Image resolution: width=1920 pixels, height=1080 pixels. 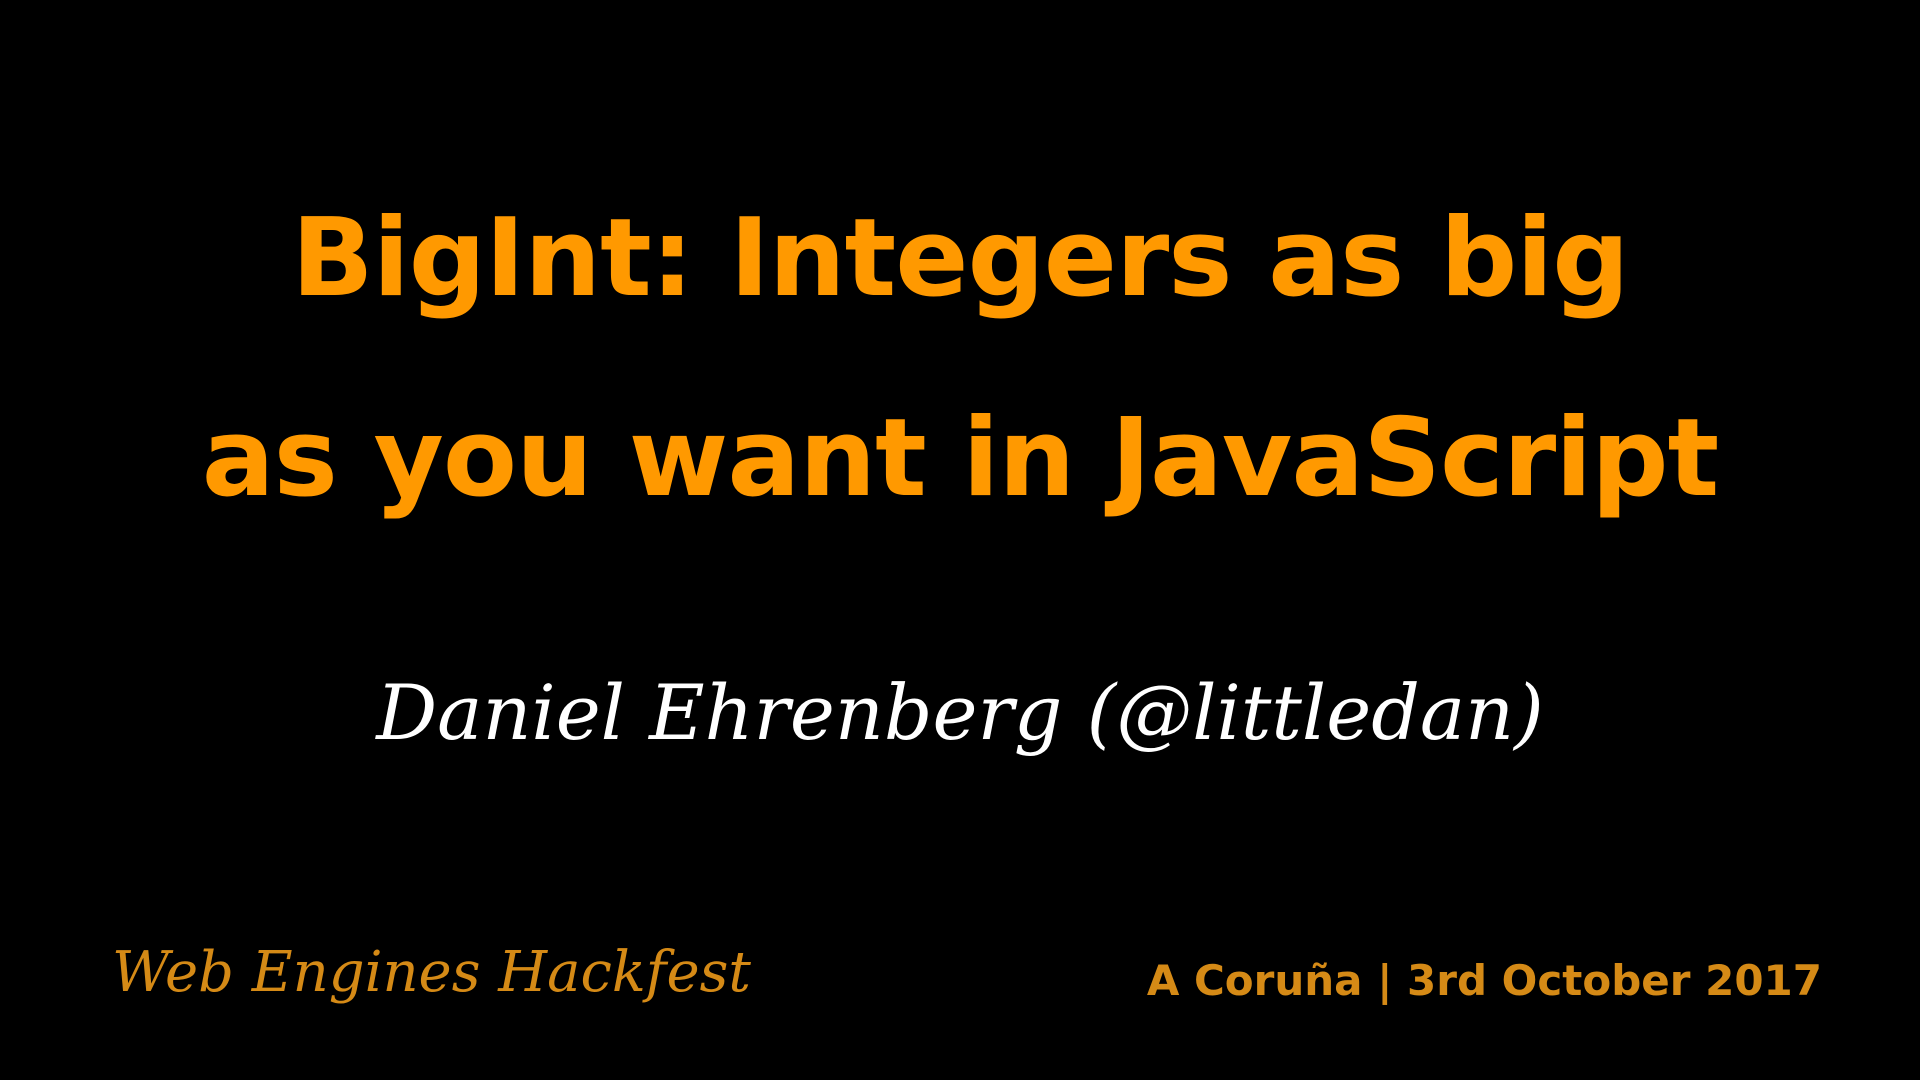 I want to click on event-name: Web Engines Hackfest, so click(x=431, y=972).